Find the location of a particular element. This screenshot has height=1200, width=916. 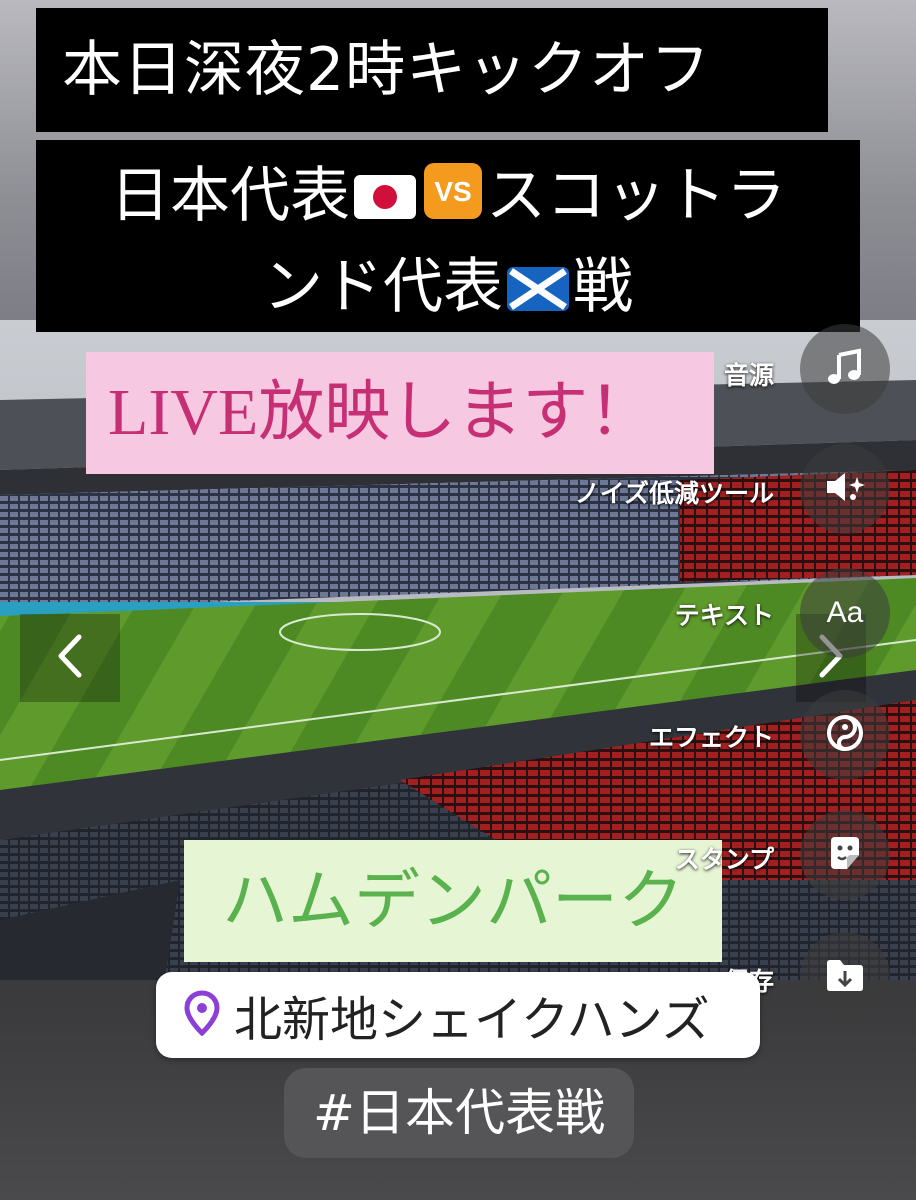

match-team-scotland-part1: スコットラ is located at coordinates (636, 196).